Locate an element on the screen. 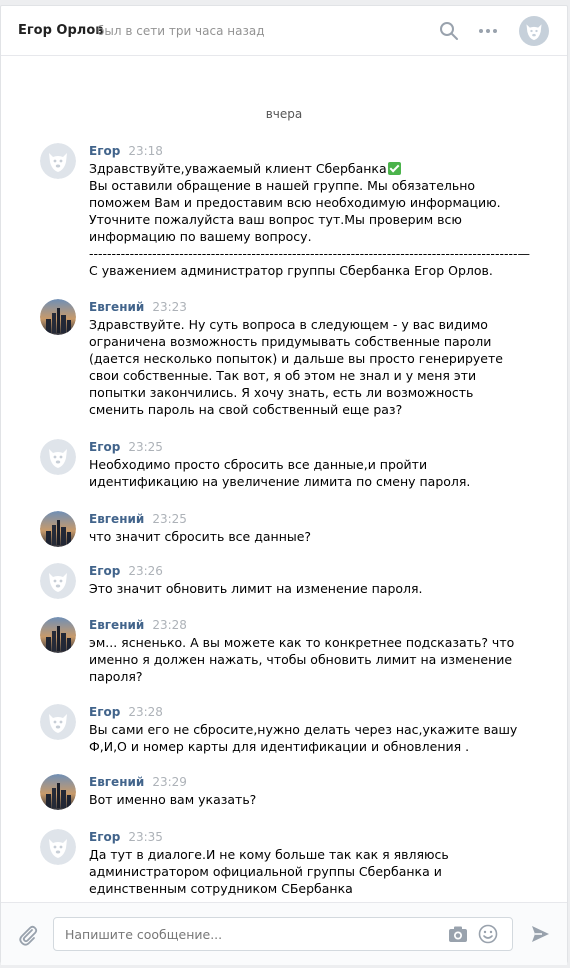  message-time: 23:26 is located at coordinates (145, 571).